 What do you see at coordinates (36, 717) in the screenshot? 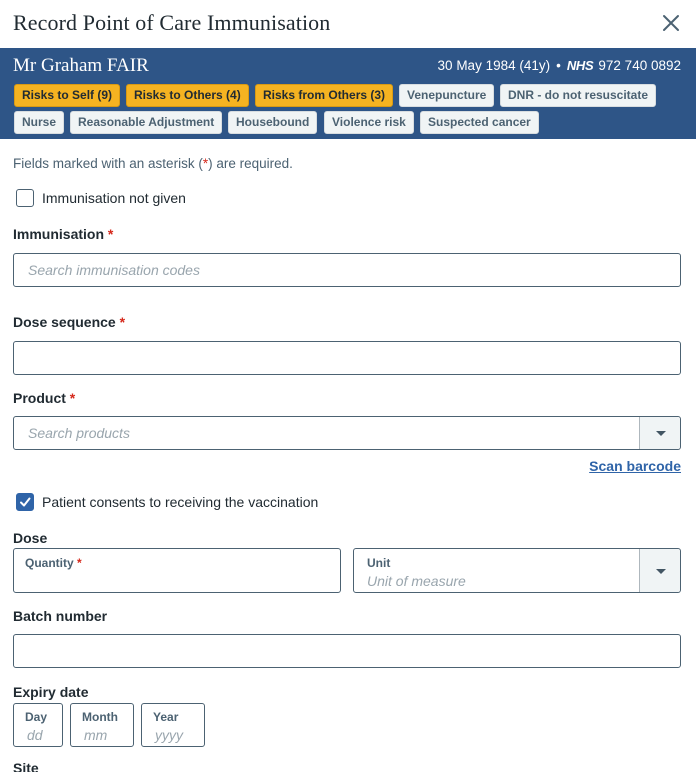
I see `day-label: Day` at bounding box center [36, 717].